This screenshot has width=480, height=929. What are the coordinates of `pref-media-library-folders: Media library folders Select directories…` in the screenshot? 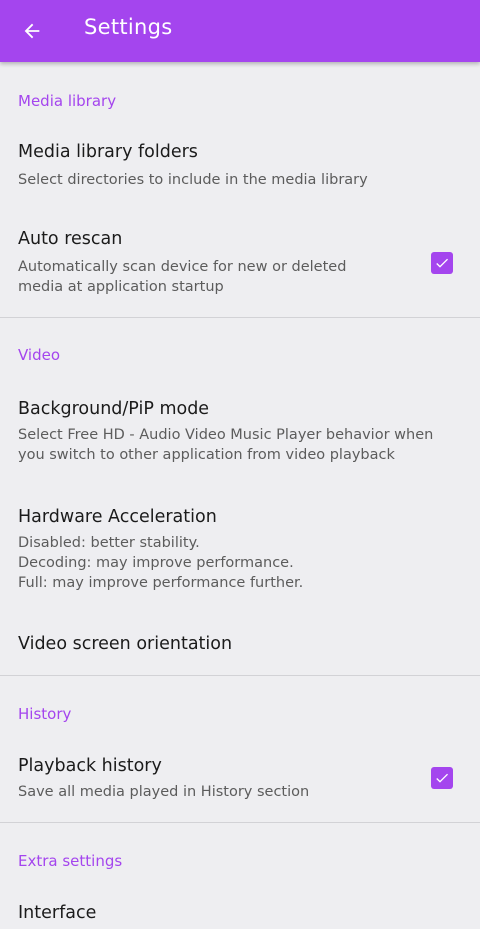 It's located at (240, 168).